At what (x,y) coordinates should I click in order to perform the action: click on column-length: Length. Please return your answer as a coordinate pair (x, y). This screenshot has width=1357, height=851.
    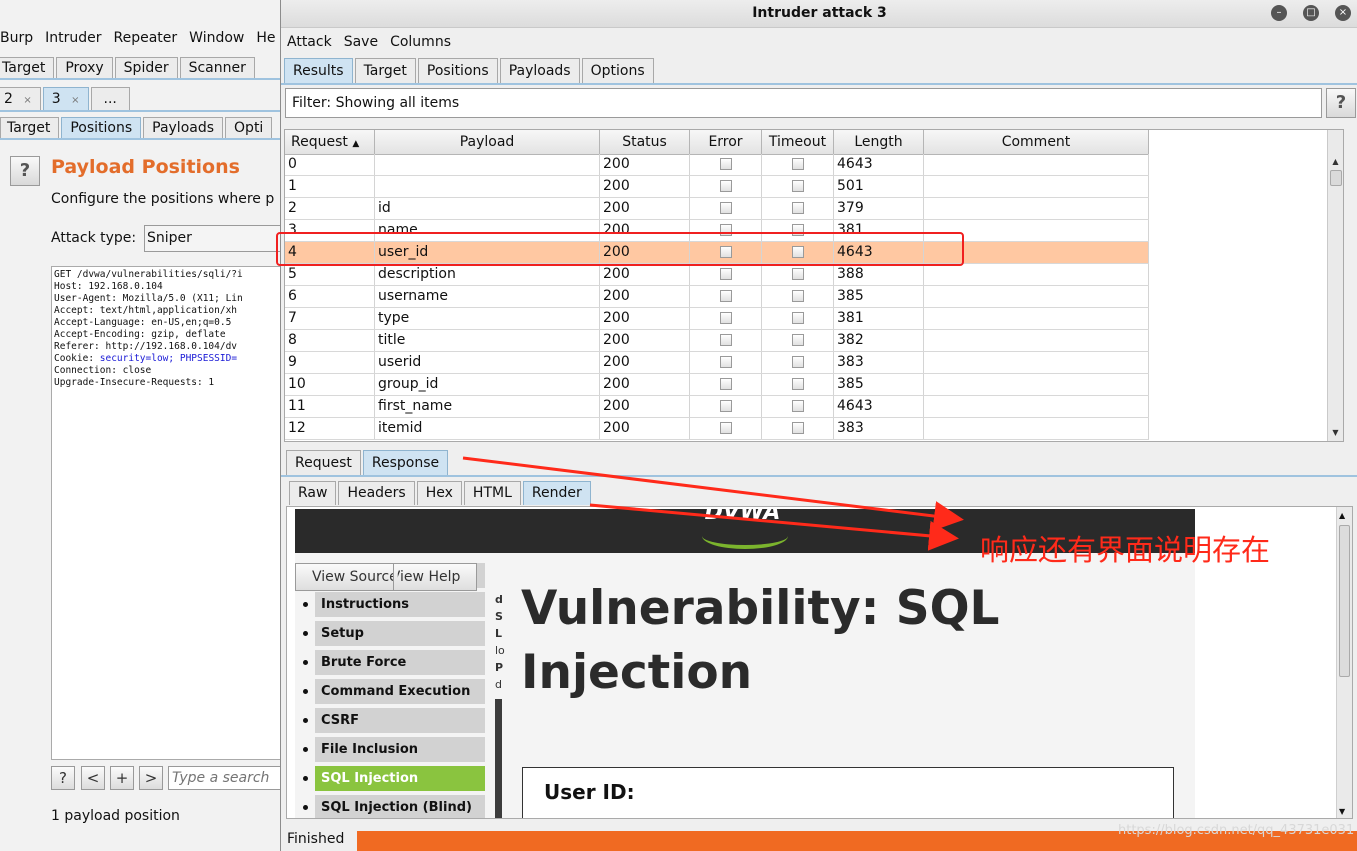
    Looking at the image, I should click on (879, 142).